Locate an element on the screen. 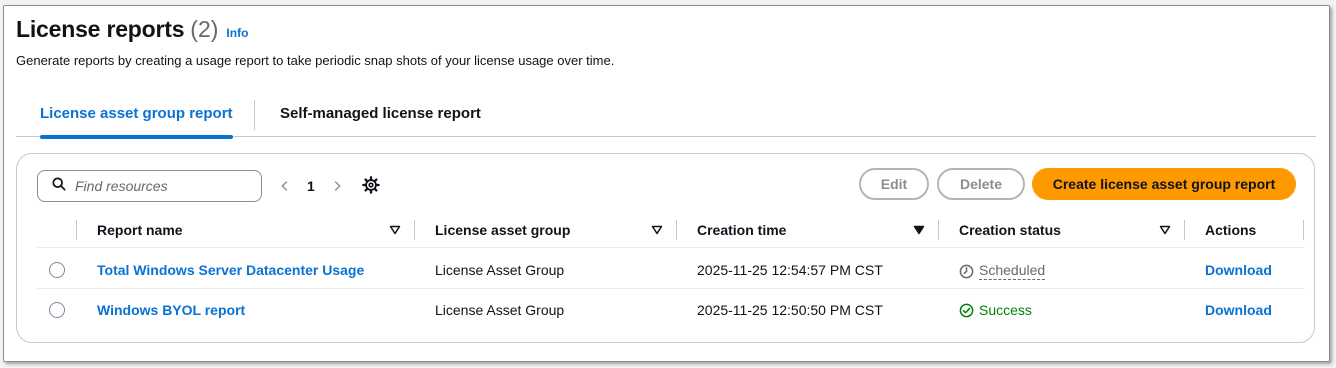 This screenshot has width=1336, height=368. current-page: 1 is located at coordinates (311, 186).